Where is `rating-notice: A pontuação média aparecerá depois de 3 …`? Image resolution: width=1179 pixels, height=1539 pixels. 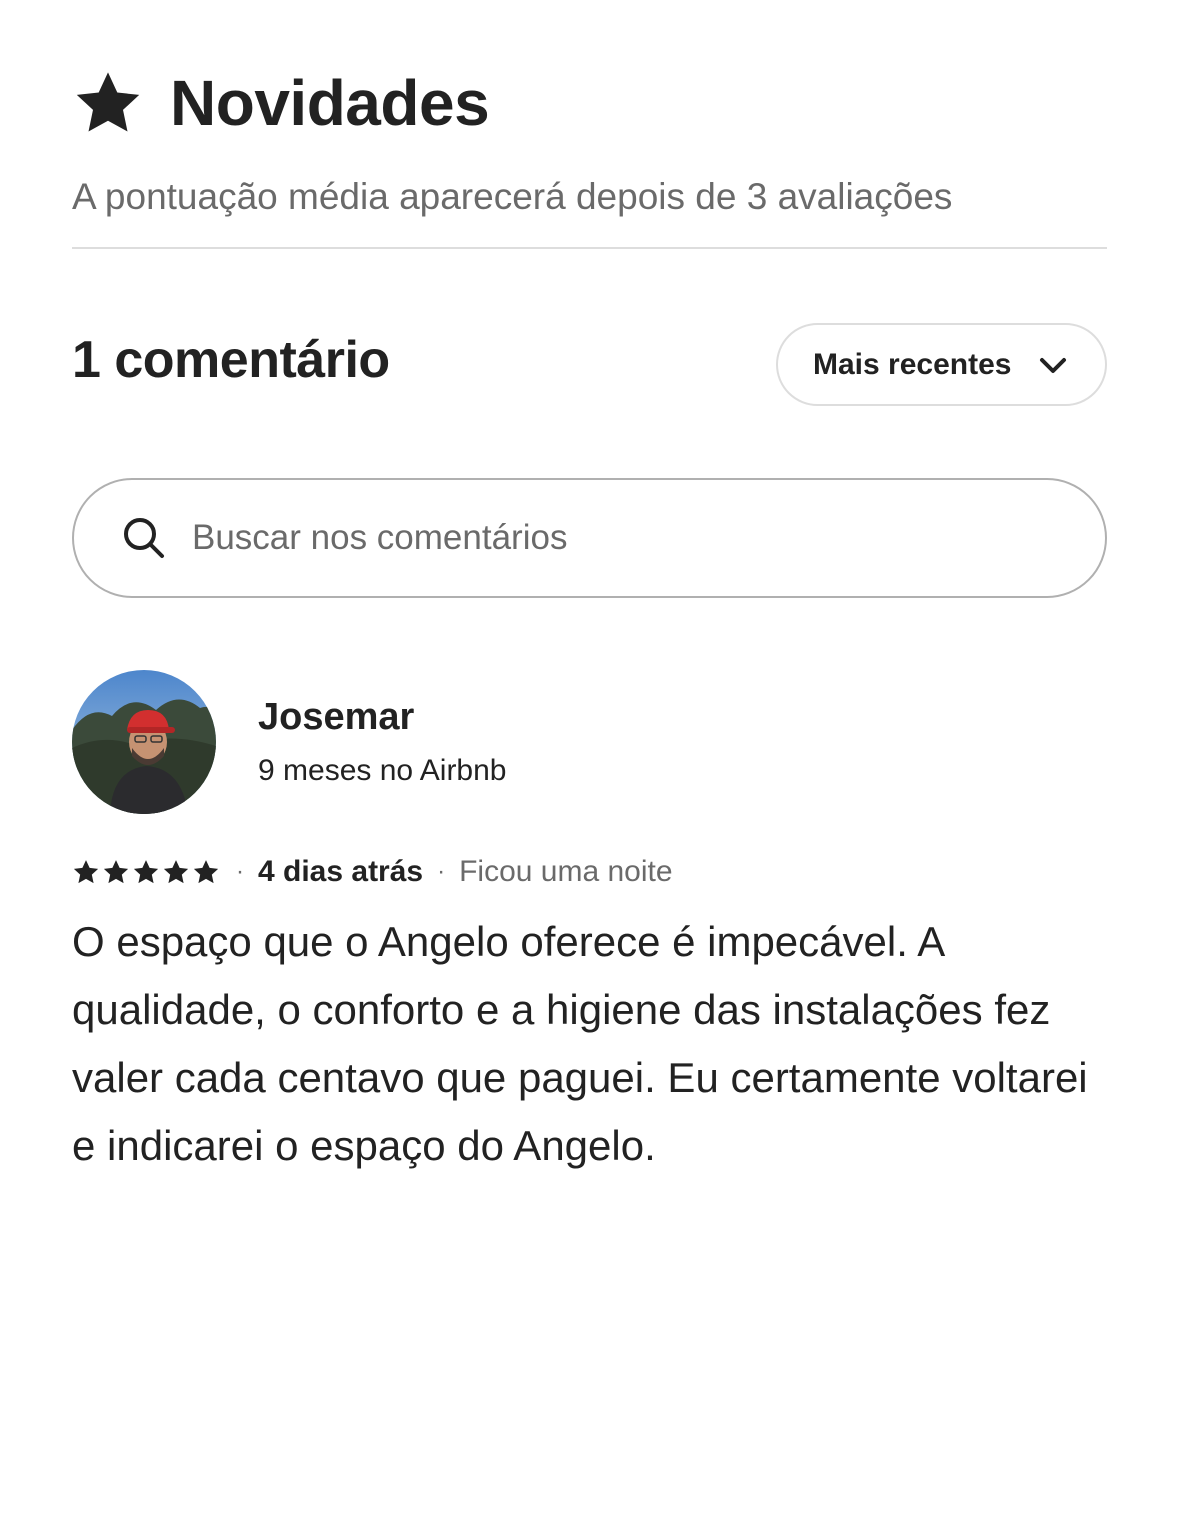 rating-notice: A pontuação média aparecerá depois de 3 … is located at coordinates (512, 196).